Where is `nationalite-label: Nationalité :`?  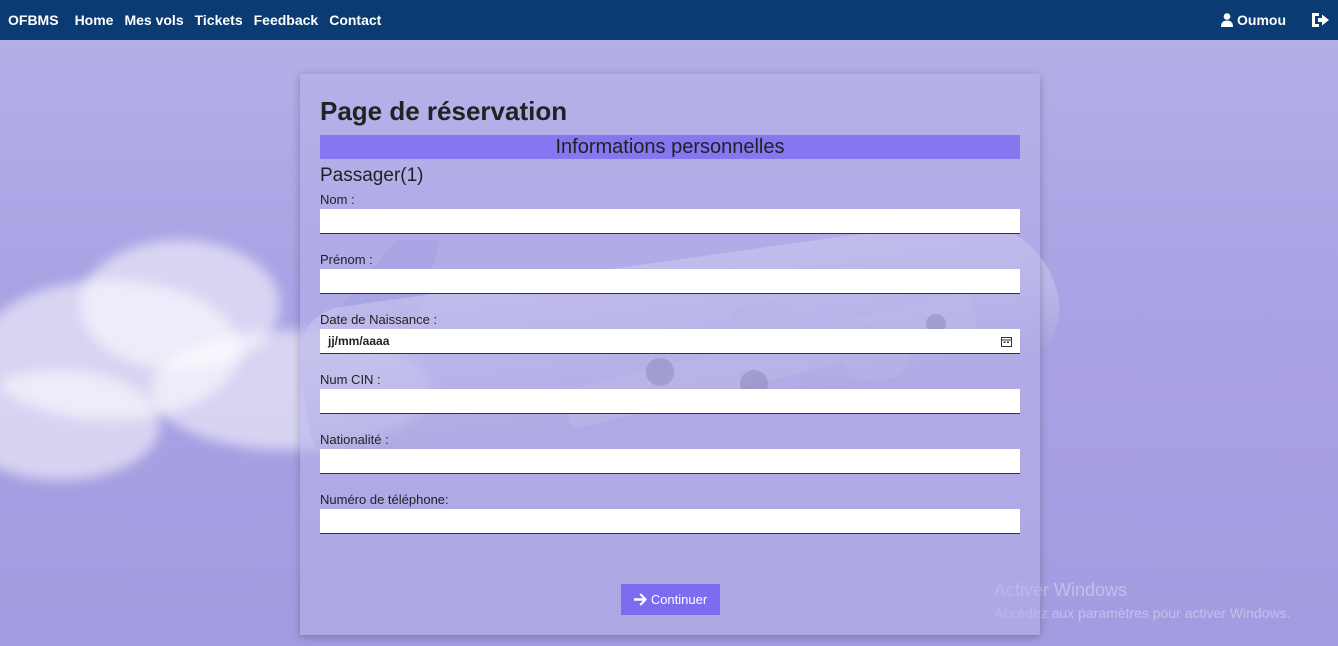 nationalite-label: Nationalité : is located at coordinates (354, 439).